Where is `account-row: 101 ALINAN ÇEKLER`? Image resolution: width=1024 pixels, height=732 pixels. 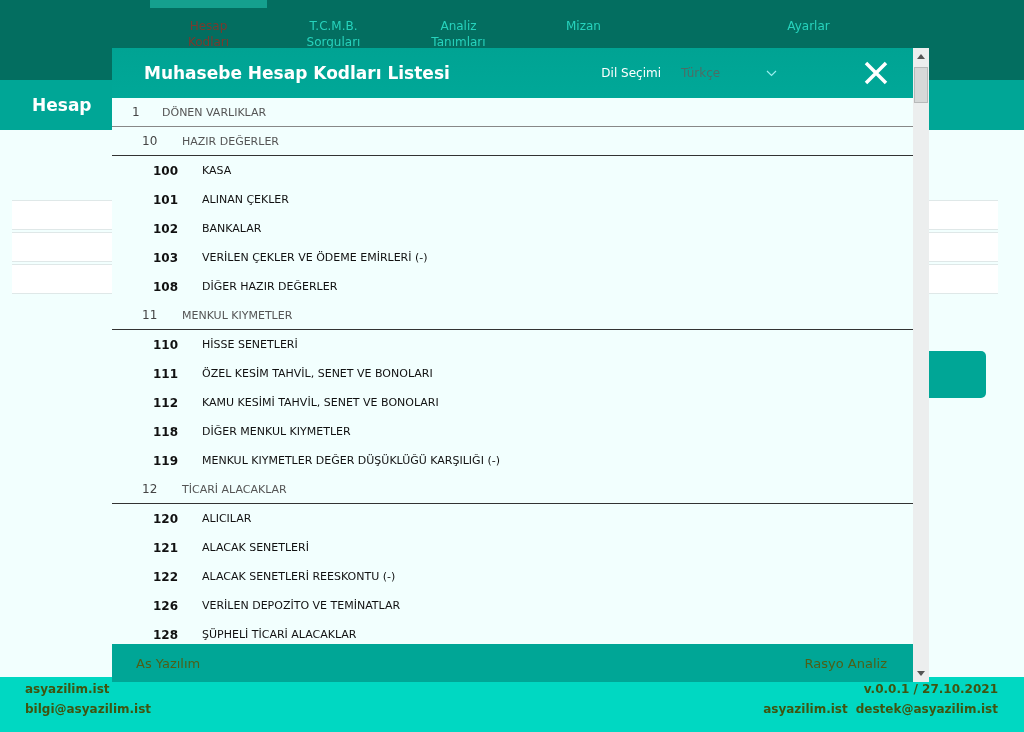 account-row: 101 ALINAN ÇEKLER is located at coordinates (512, 199).